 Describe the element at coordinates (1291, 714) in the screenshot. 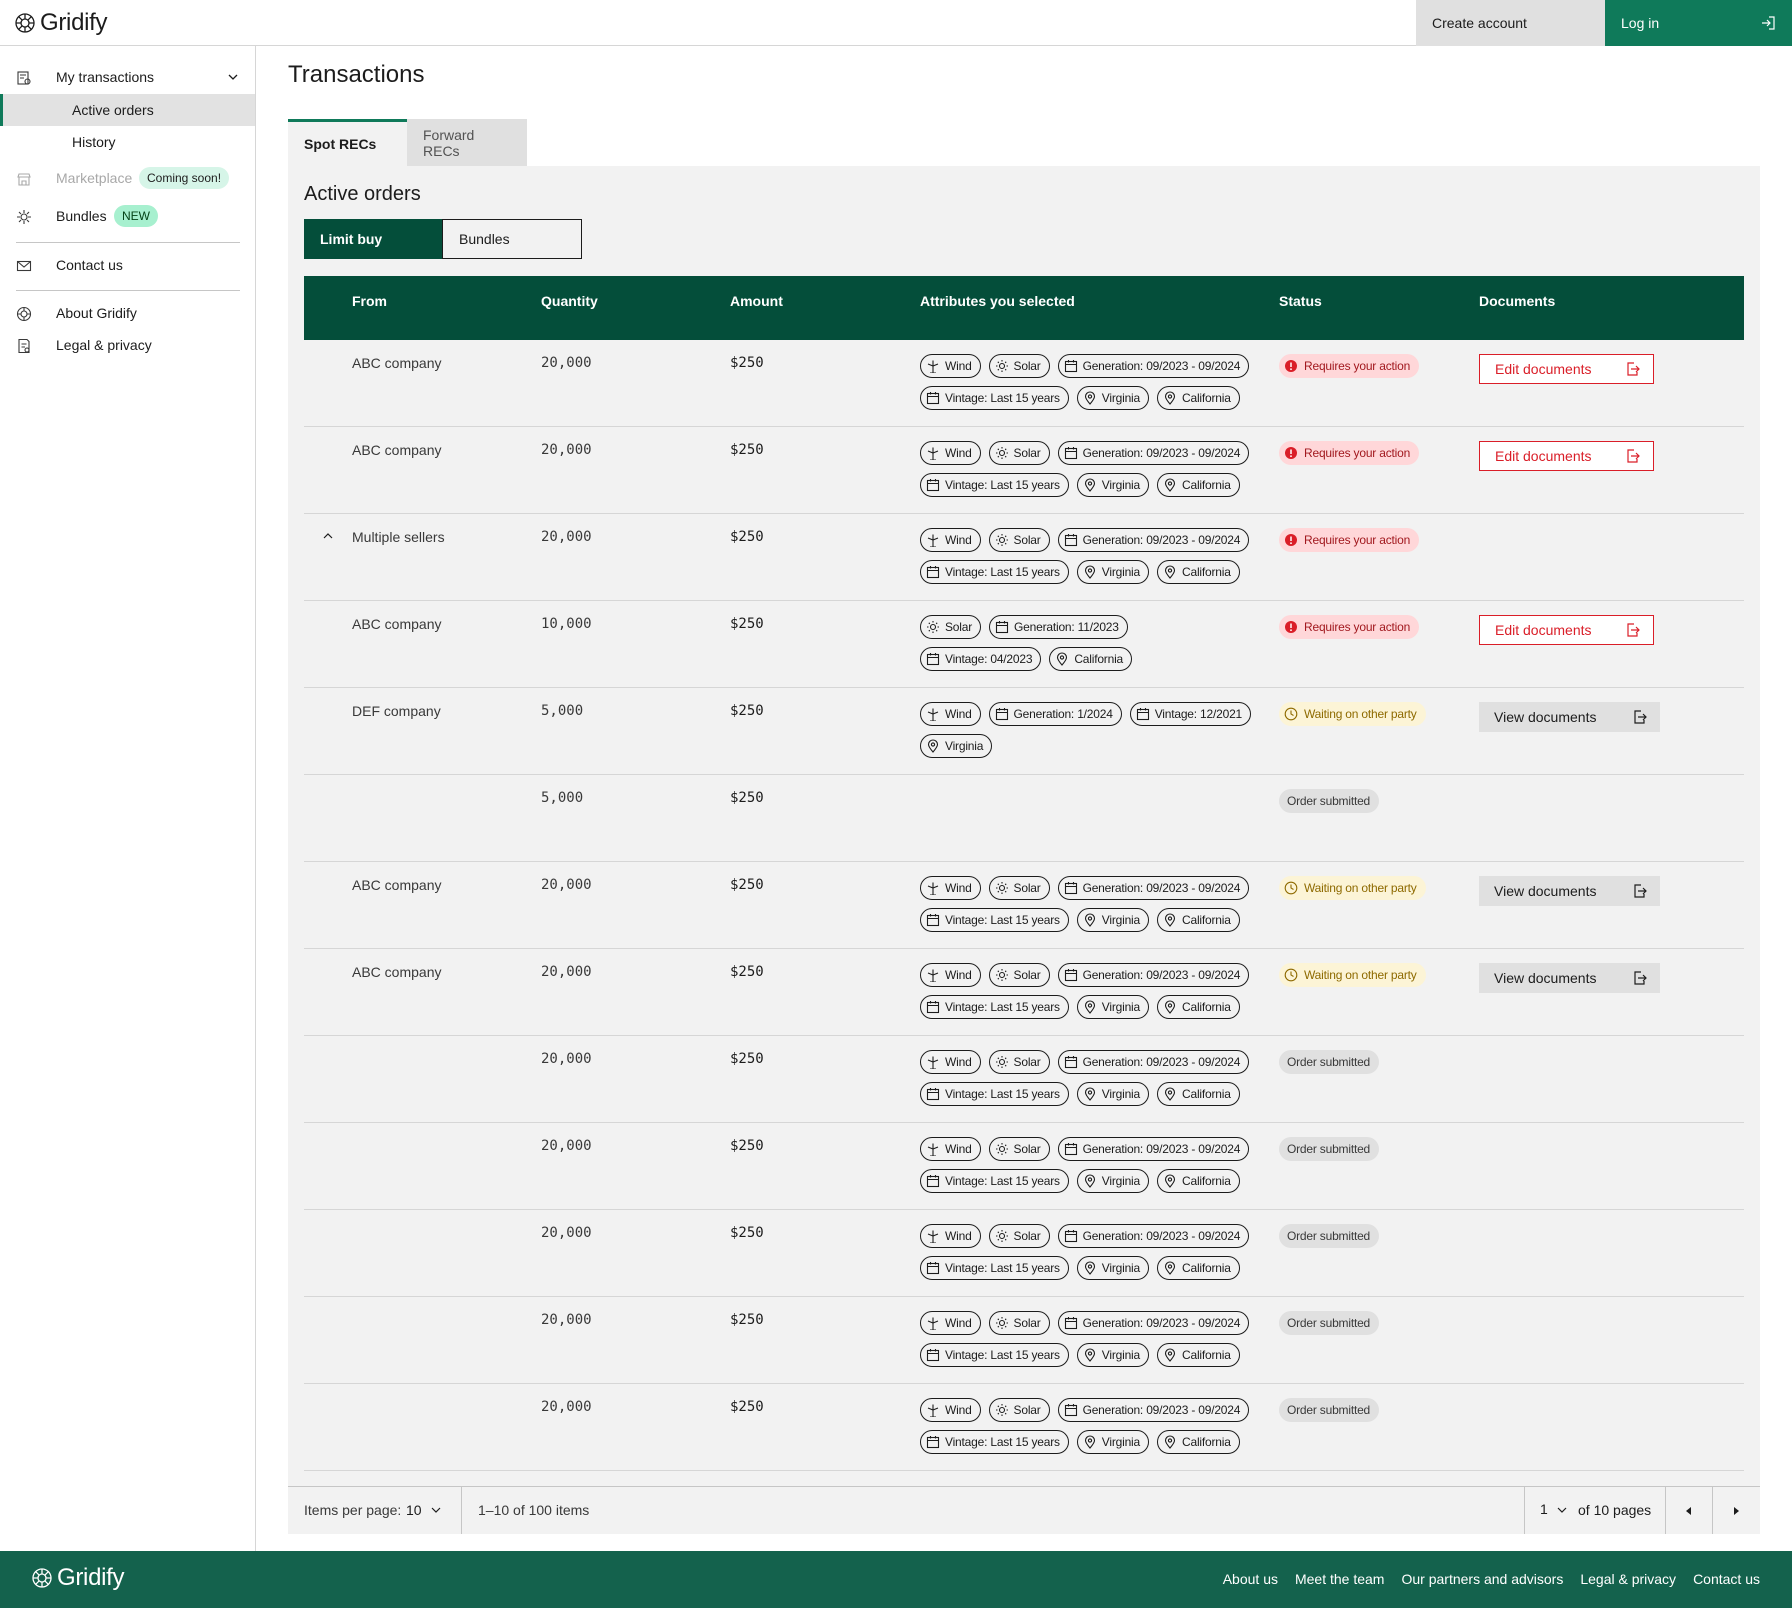

I see `clock-icon` at that location.